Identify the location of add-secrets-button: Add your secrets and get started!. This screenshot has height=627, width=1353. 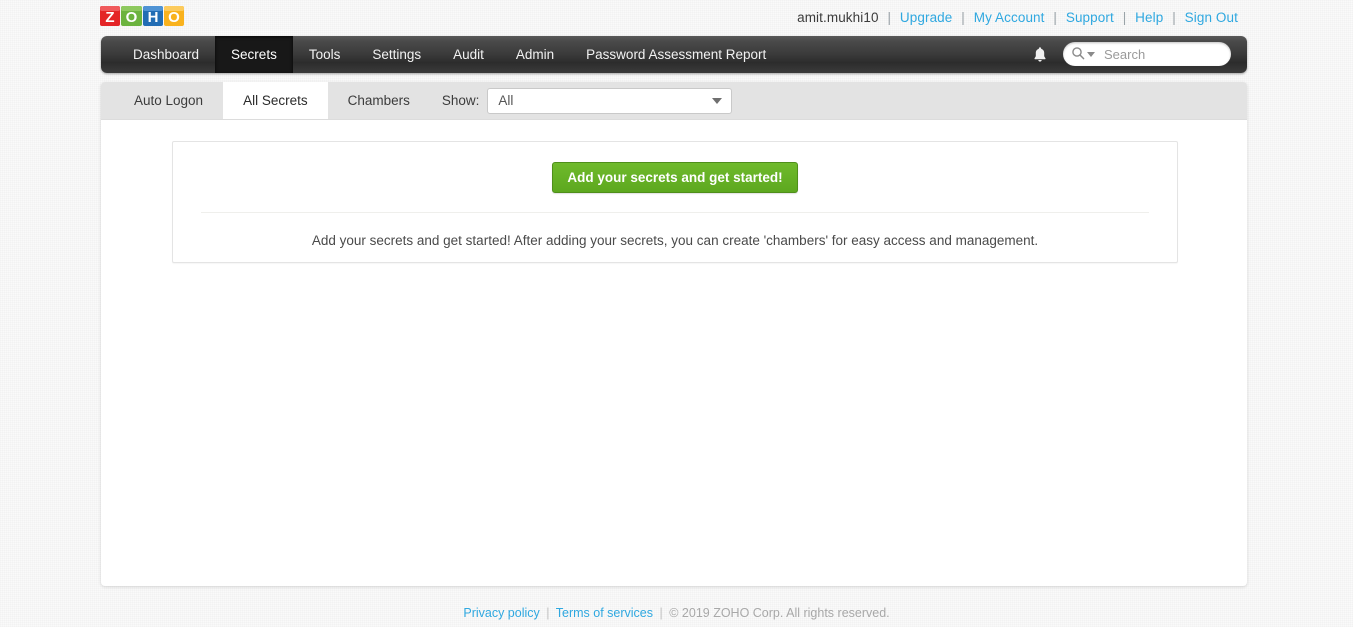
(675, 177).